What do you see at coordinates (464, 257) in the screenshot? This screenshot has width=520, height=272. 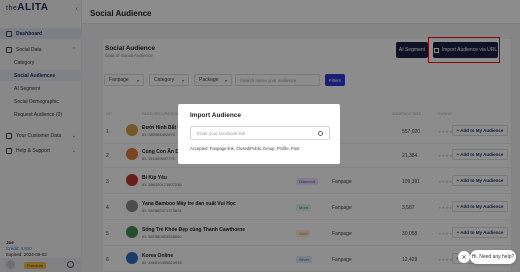 I see `close-help-button: ✕` at bounding box center [464, 257].